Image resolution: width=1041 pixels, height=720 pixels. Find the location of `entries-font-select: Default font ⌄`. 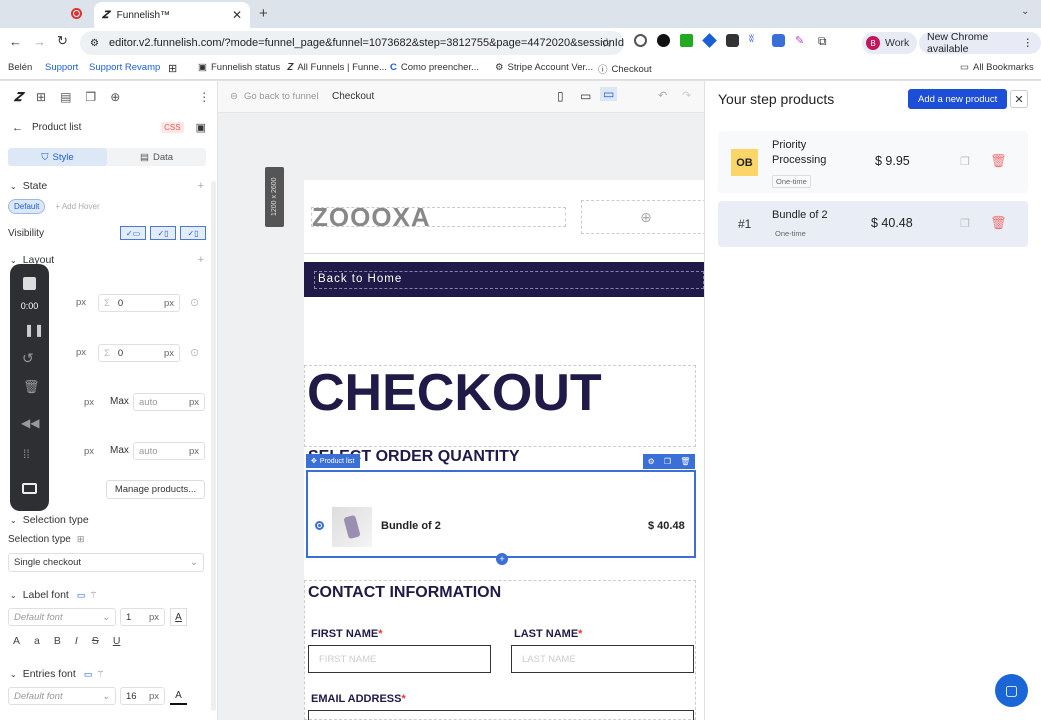

entries-font-select: Default font ⌄ is located at coordinates (62, 696).